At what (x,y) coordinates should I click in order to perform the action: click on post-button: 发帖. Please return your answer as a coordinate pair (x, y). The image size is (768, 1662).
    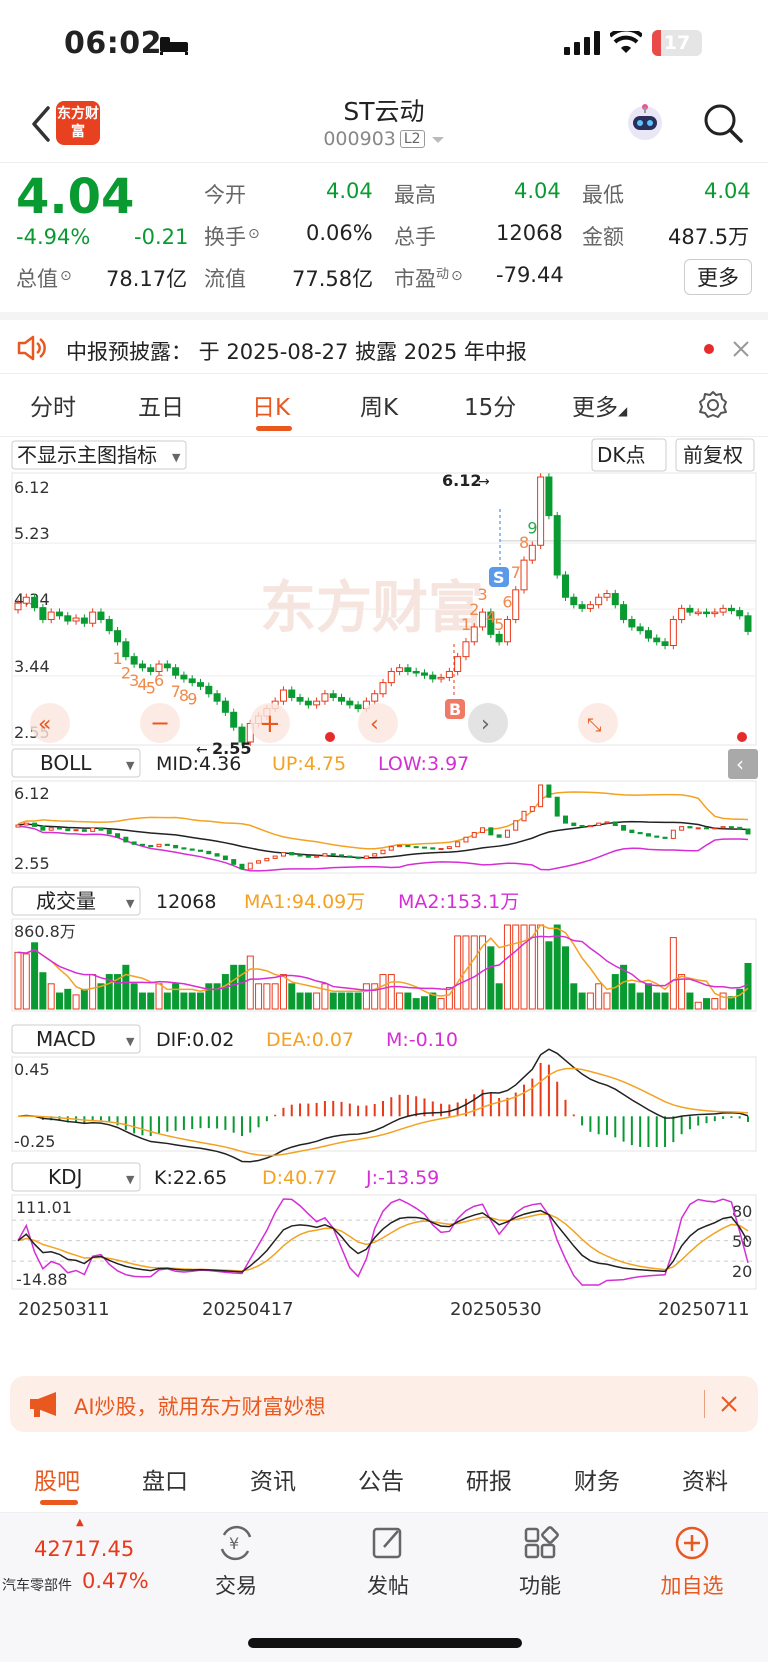
    Looking at the image, I should click on (388, 1562).